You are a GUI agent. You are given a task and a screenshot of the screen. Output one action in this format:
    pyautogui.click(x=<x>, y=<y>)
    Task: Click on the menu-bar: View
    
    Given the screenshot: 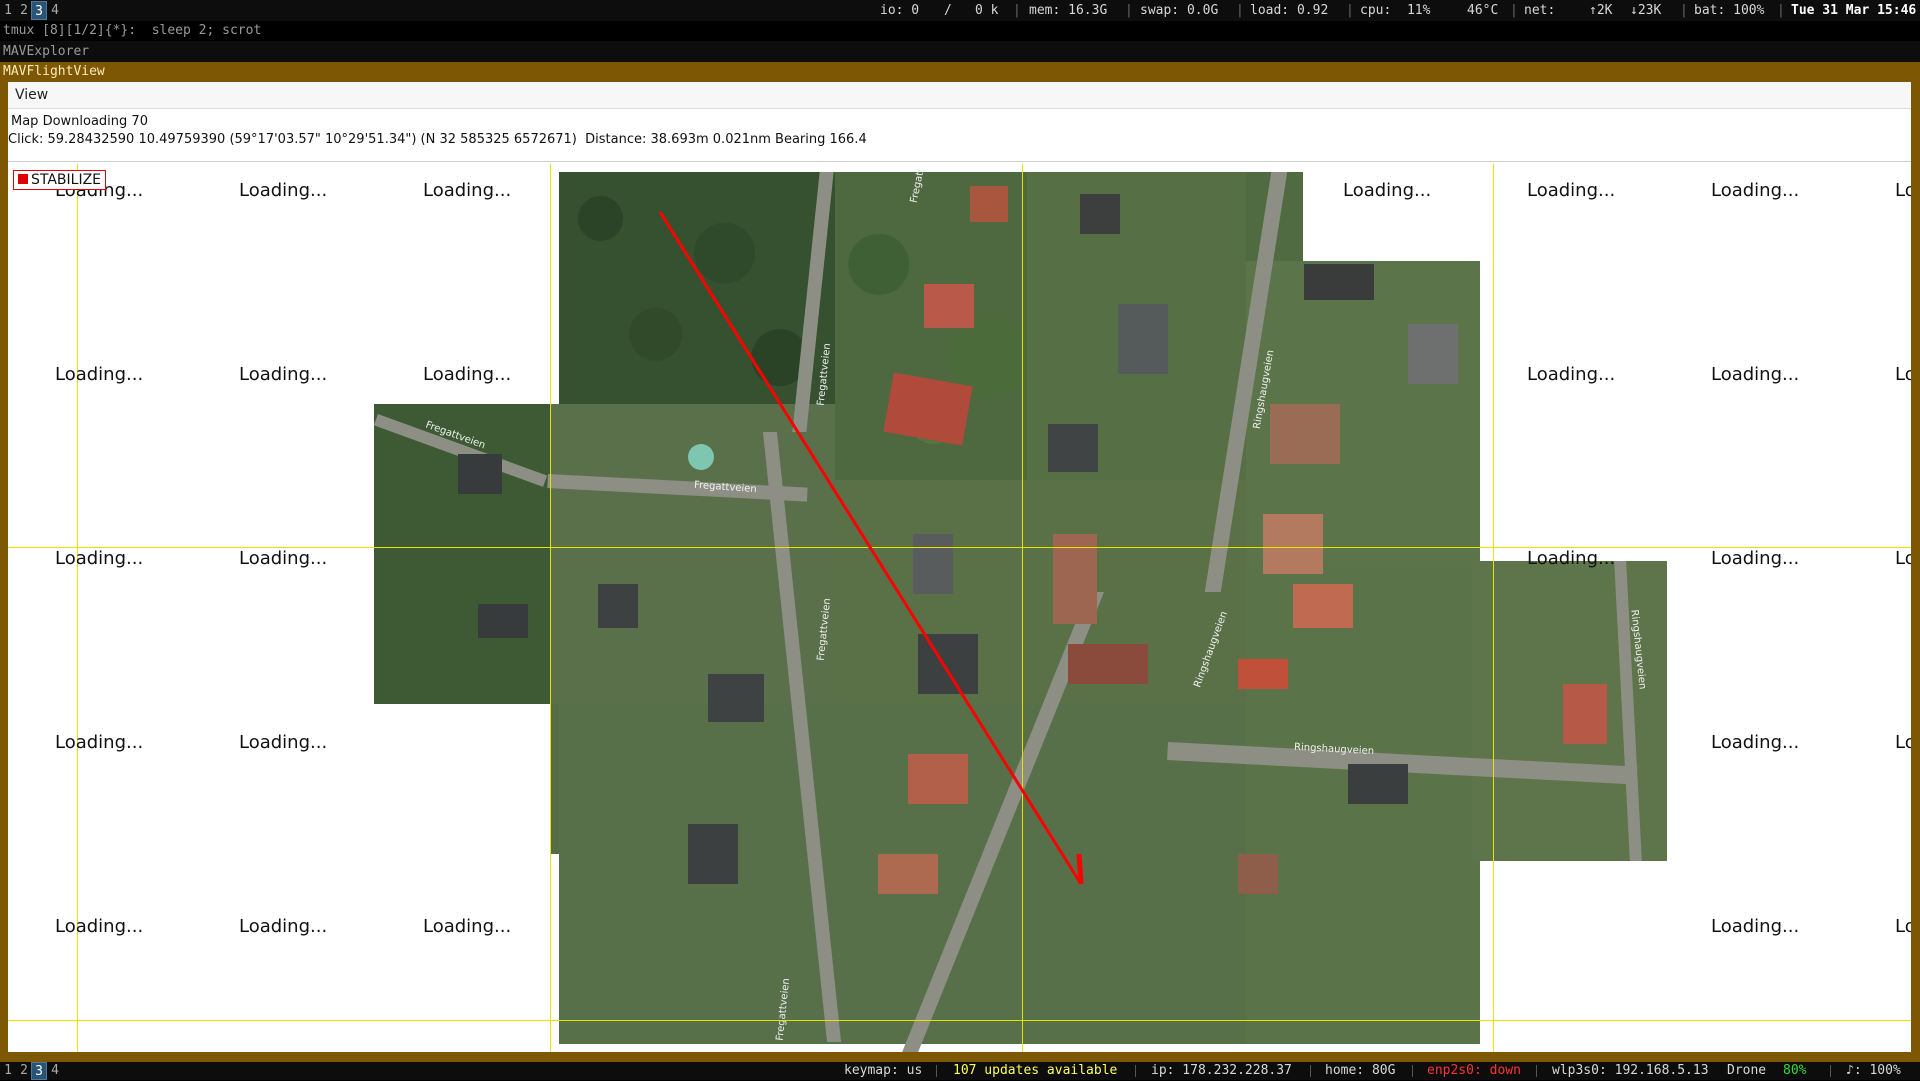 What is the action you would take?
    pyautogui.click(x=959, y=95)
    